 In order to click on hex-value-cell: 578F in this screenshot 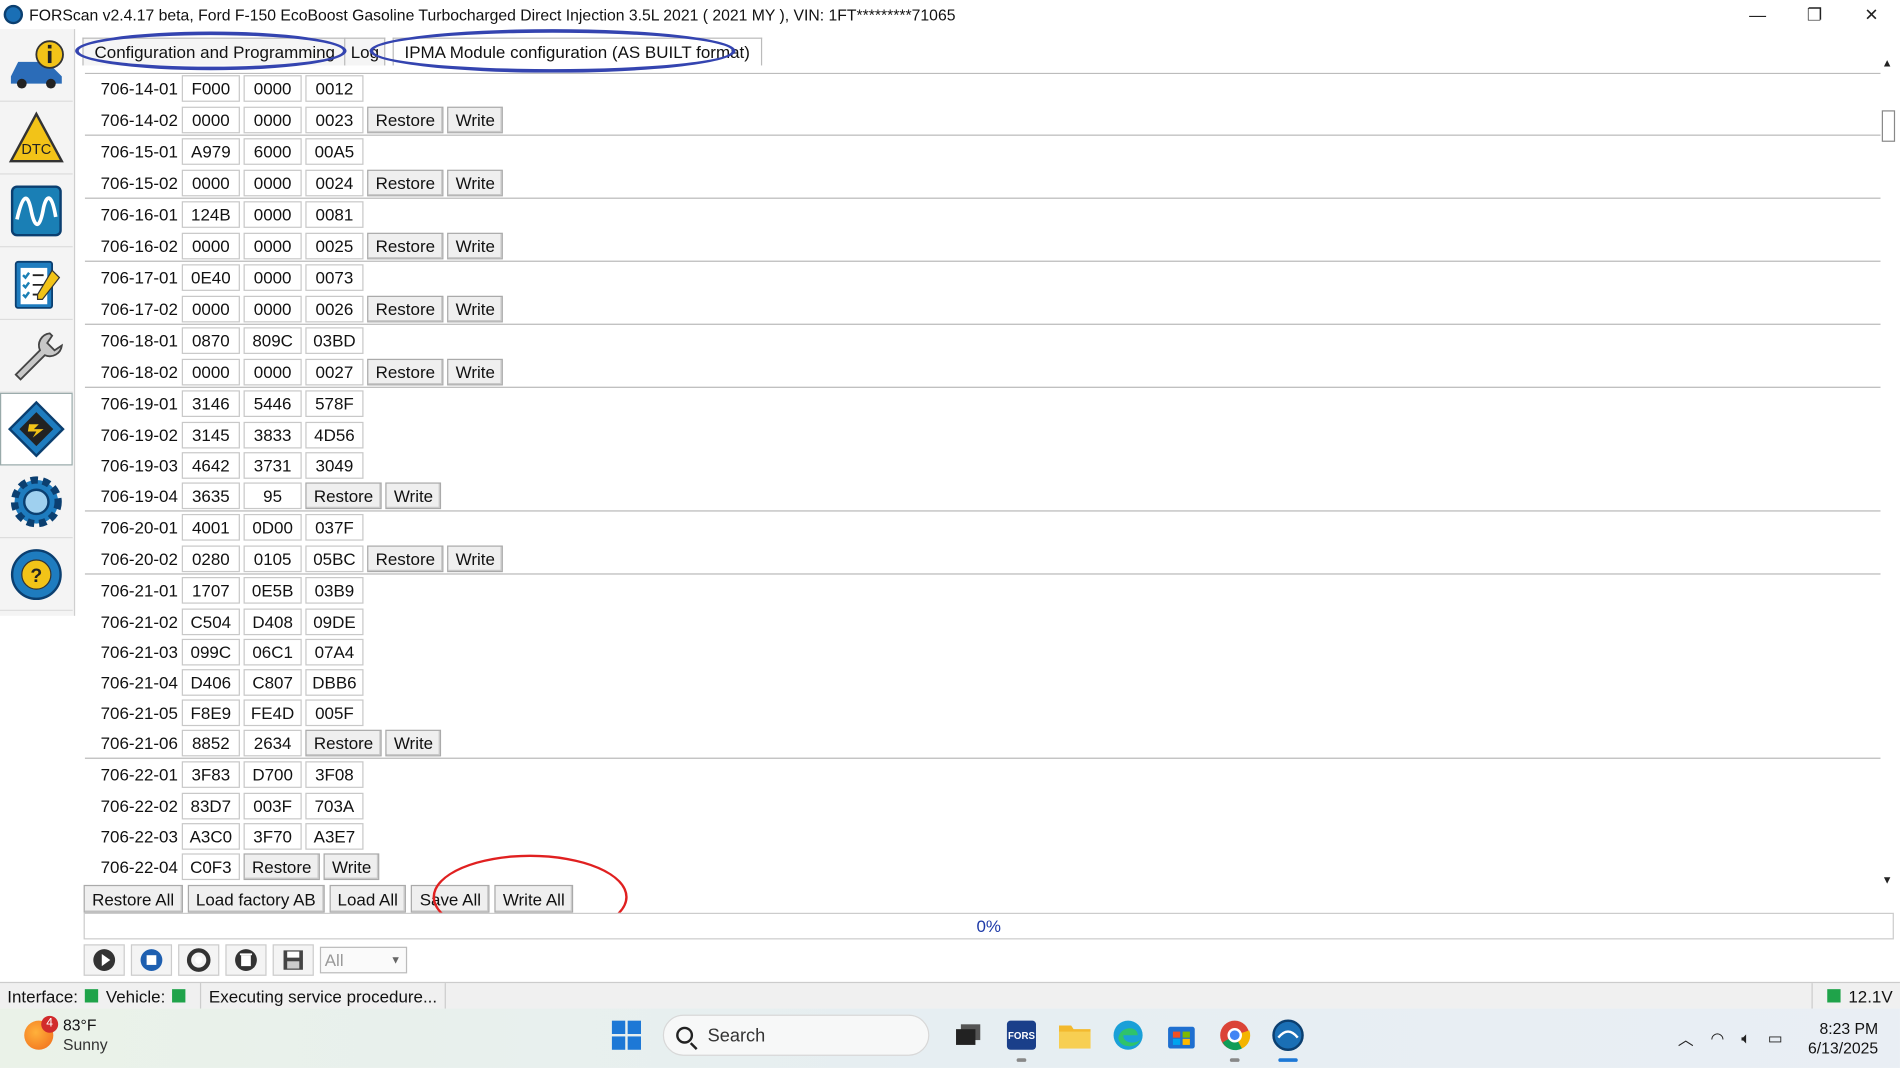, I will do `click(334, 403)`.